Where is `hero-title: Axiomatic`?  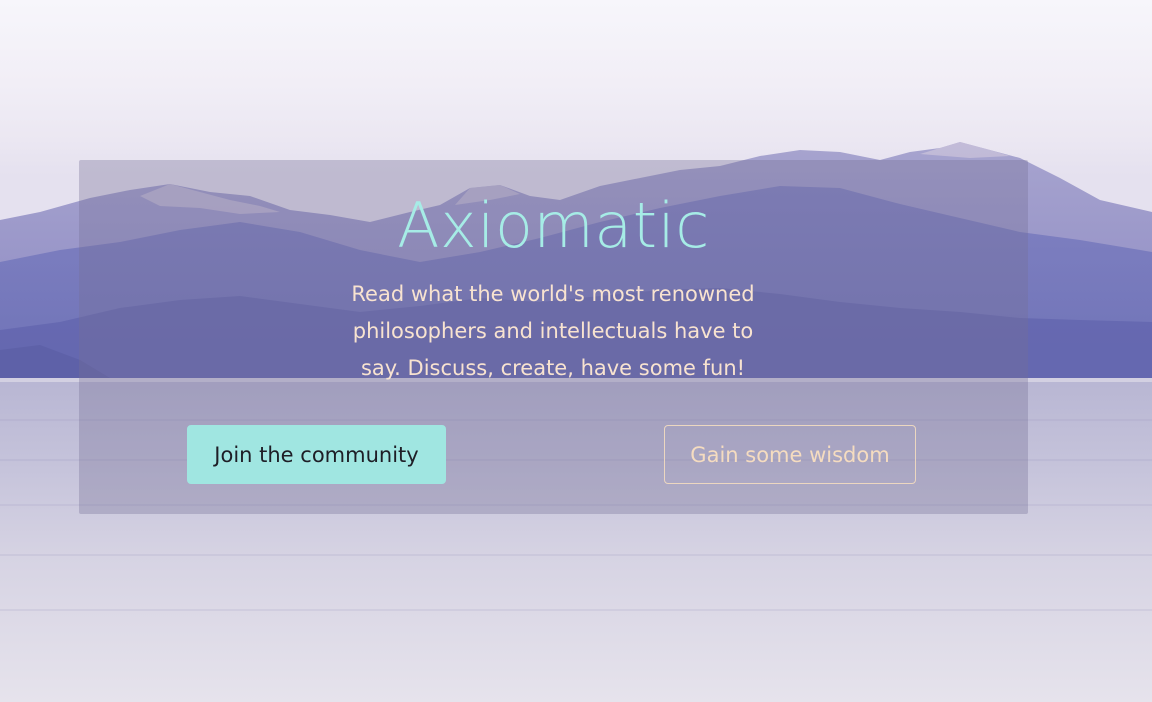 hero-title: Axiomatic is located at coordinates (553, 225).